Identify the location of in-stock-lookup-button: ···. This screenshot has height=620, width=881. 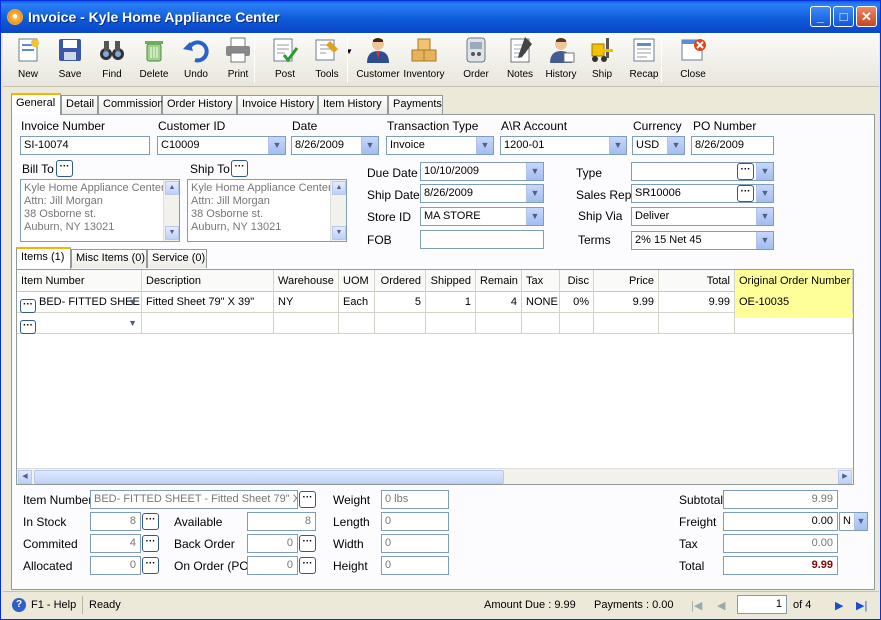
(150, 521).